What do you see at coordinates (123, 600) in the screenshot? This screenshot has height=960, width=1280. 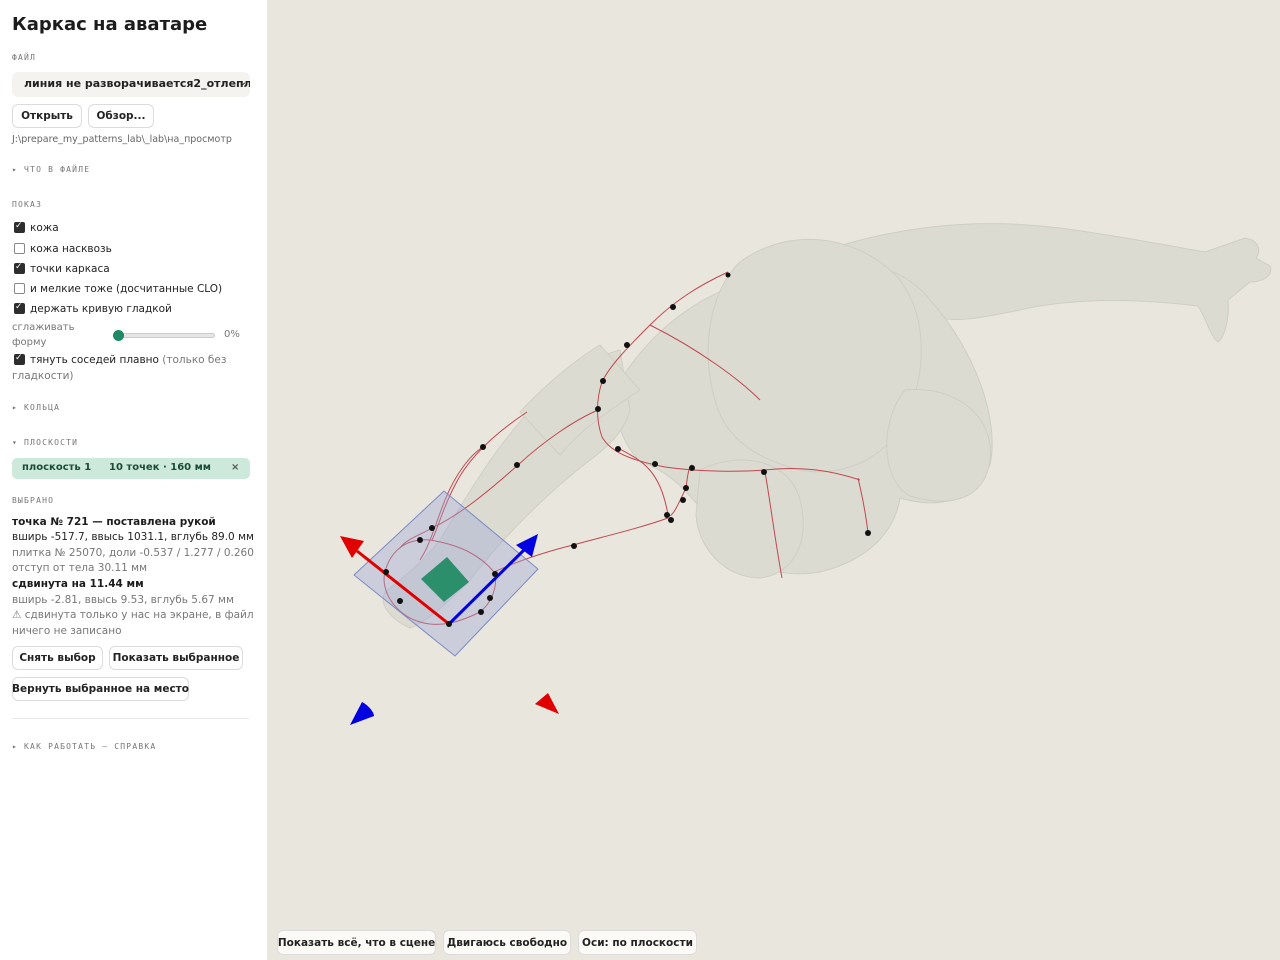 I see `selected-shift-coords: вширь -2.81, ввысь 9.53, вглубь 5.67 мм` at bounding box center [123, 600].